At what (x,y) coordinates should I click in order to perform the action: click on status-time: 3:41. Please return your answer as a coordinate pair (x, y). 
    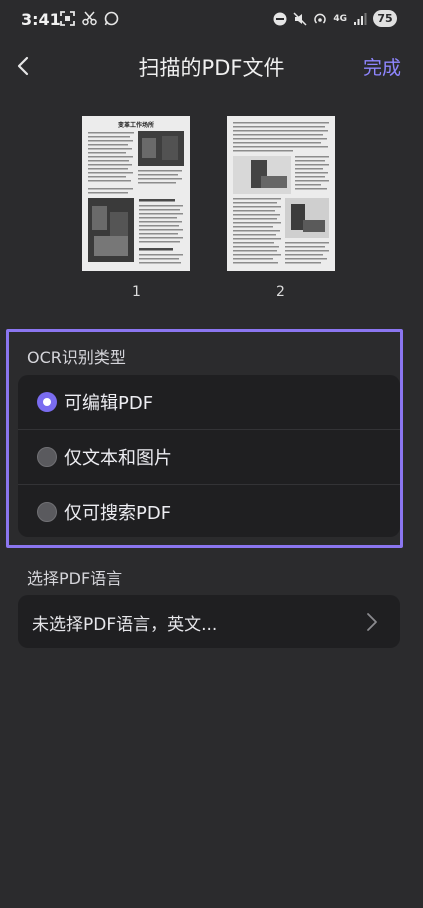
    Looking at the image, I should click on (41, 19).